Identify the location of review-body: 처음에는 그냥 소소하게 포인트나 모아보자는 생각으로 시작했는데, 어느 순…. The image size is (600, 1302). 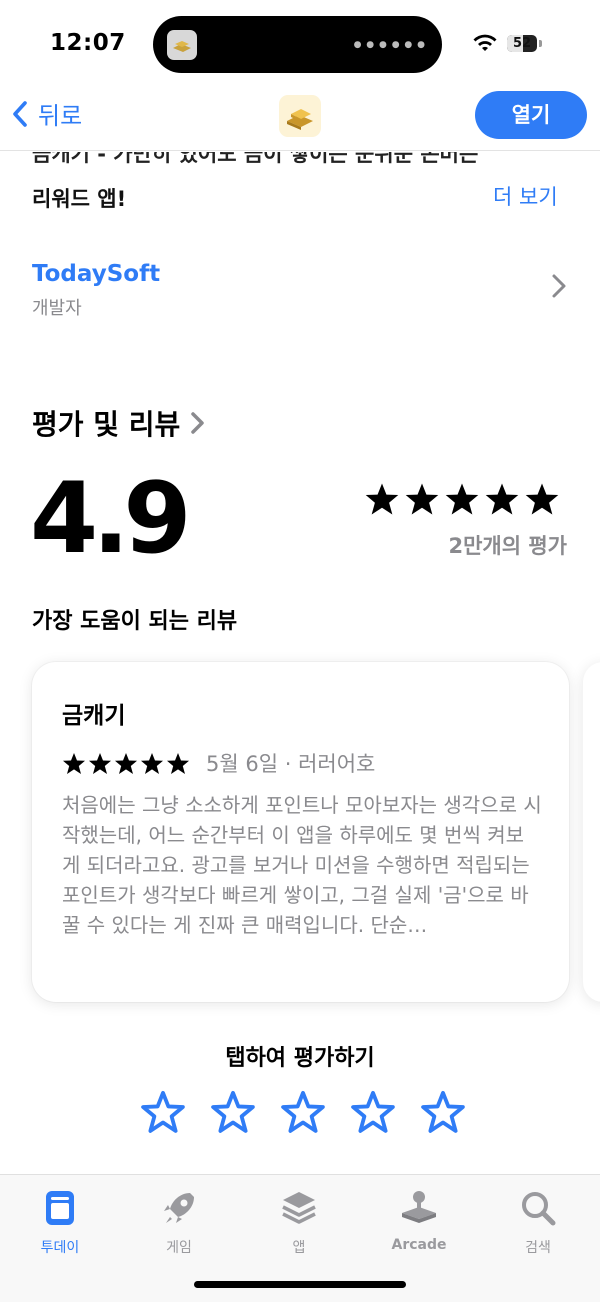
(302, 865).